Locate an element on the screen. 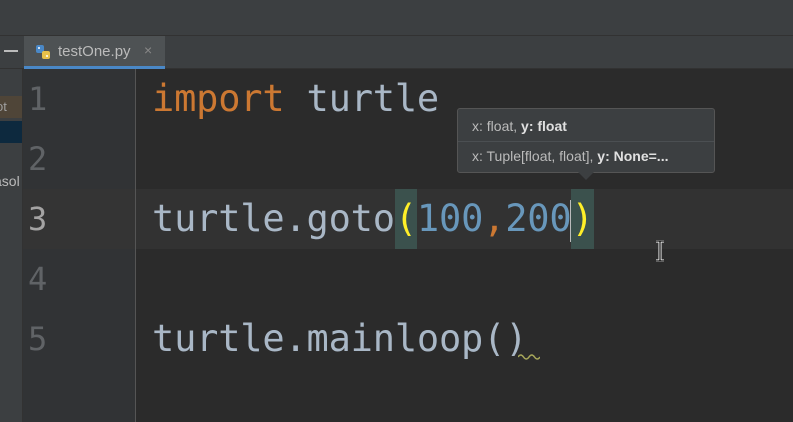 This screenshot has height=422, width=793. close-paren-match: ) is located at coordinates (582, 219).